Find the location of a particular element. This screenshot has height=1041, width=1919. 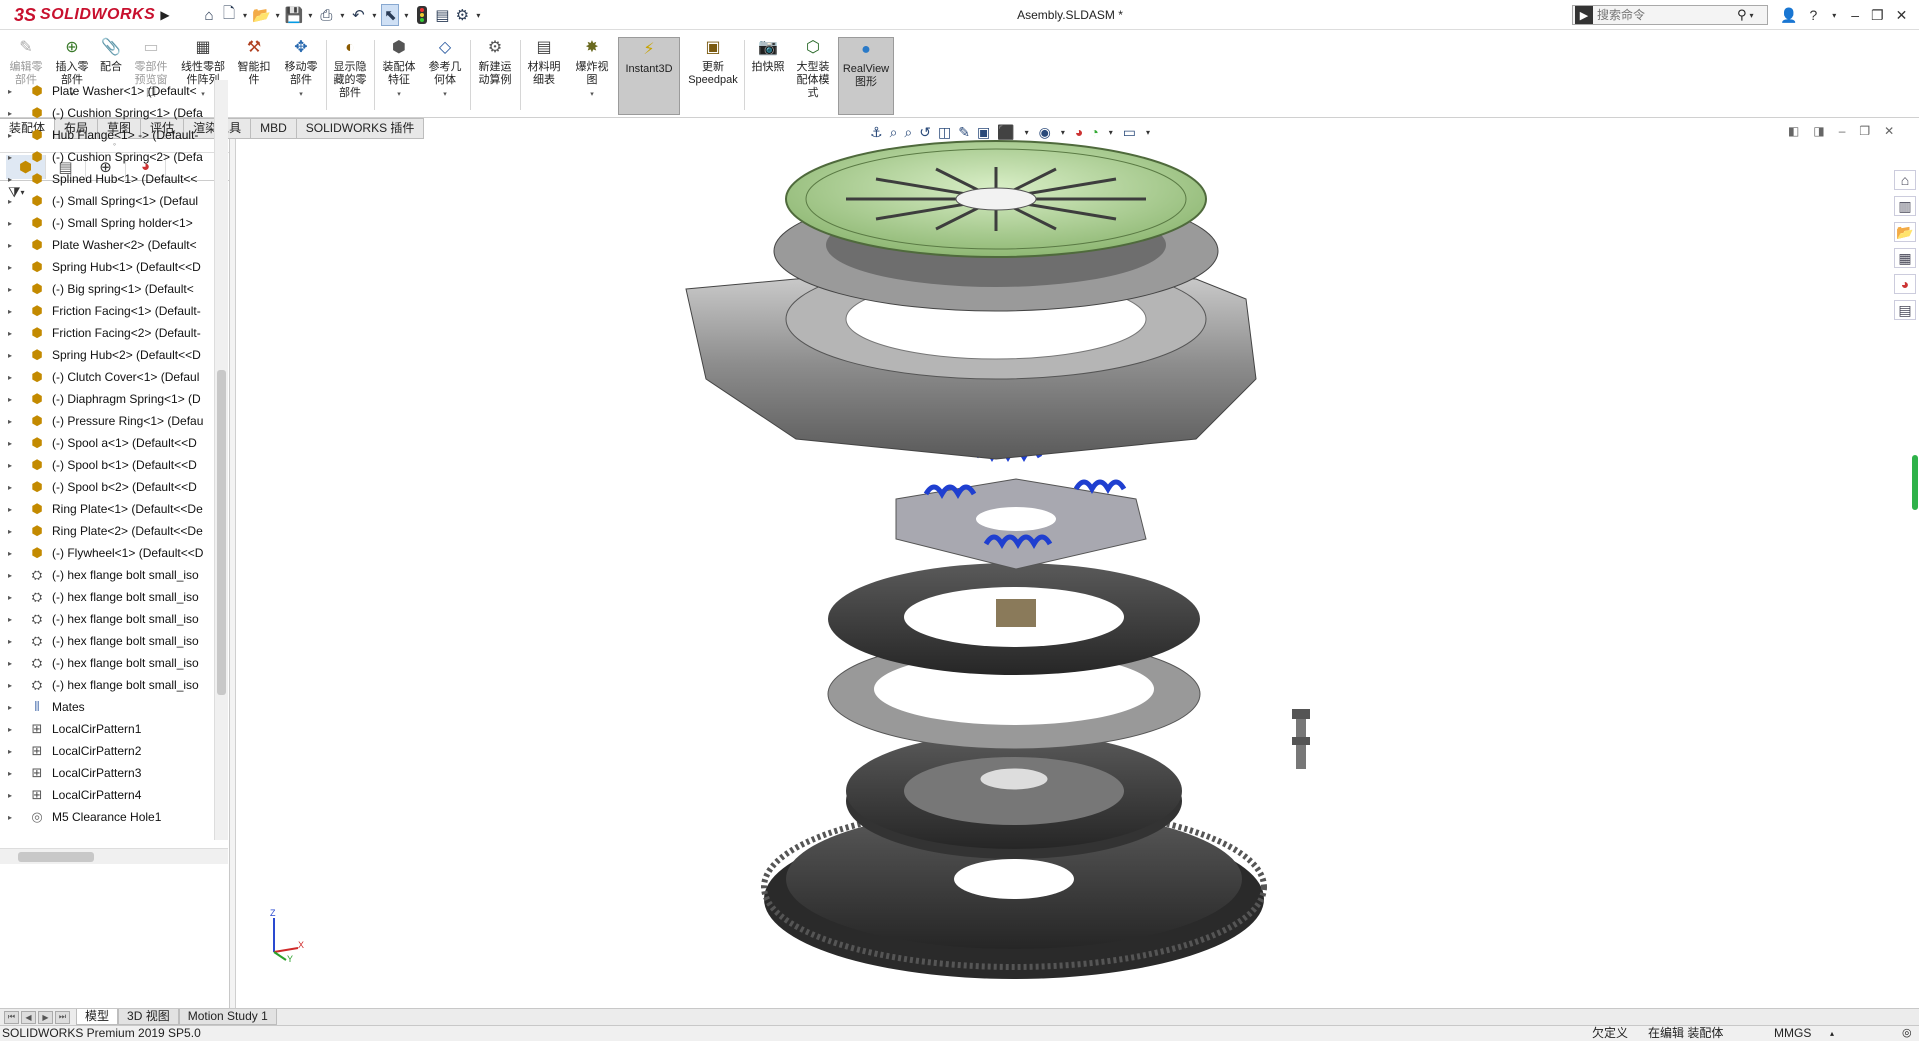

assembly-feature-button: ⬢ 装配体 特征 ▾ is located at coordinates (399, 75).